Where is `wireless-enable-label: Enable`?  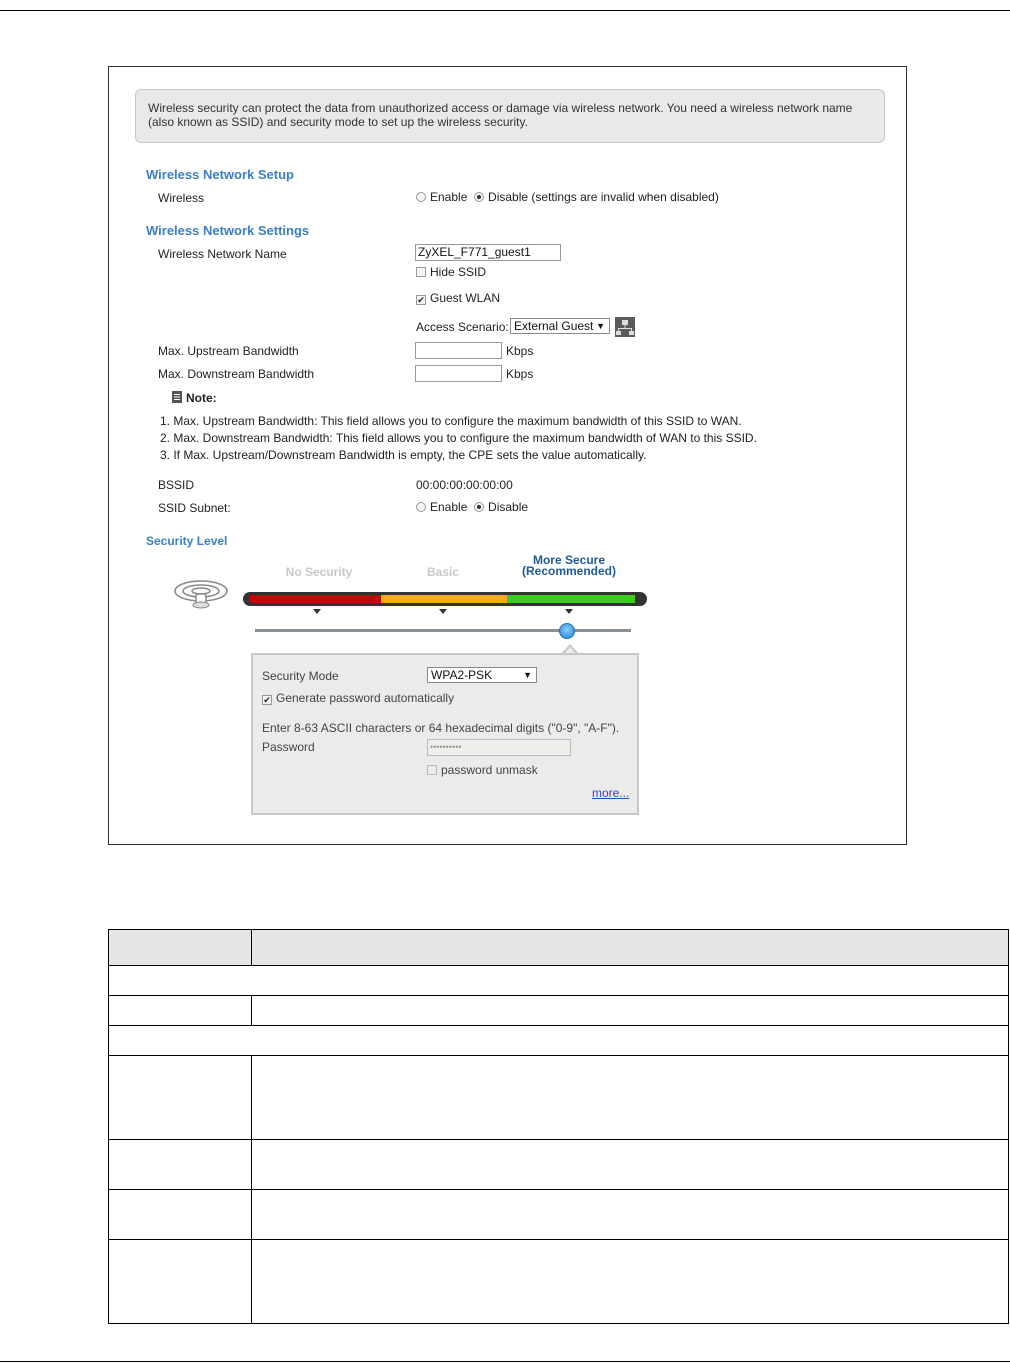
wireless-enable-label: Enable is located at coordinates (449, 197).